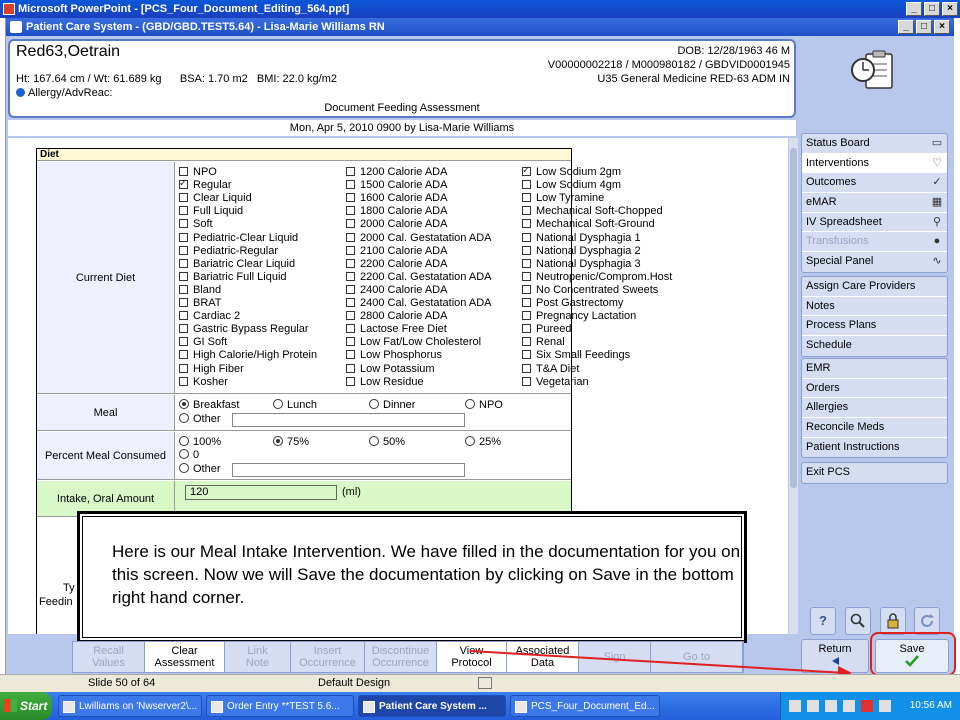  Describe the element at coordinates (348, 420) in the screenshot. I see `meal-other-input` at that location.